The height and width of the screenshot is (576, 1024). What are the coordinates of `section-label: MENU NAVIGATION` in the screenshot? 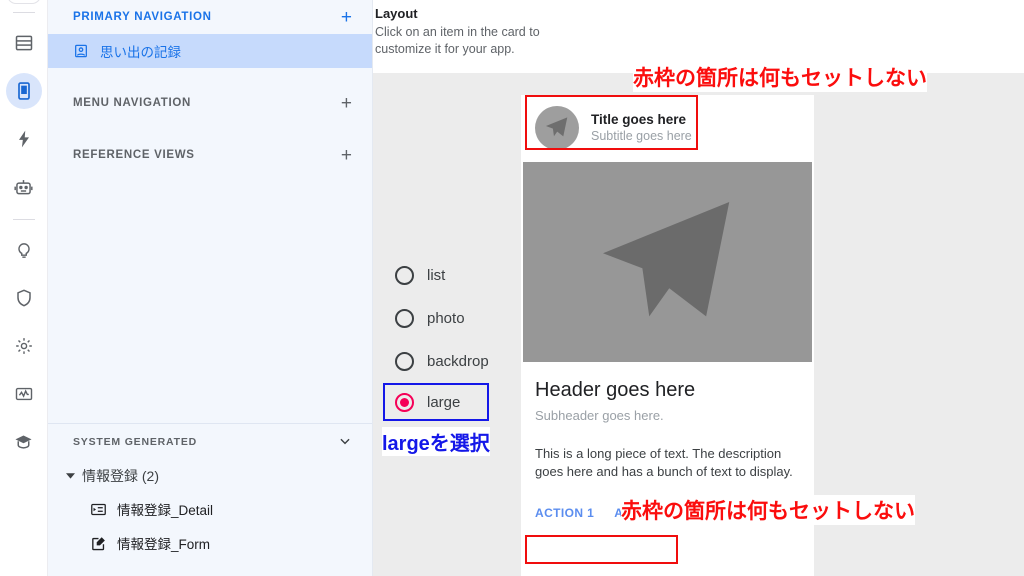 It's located at (132, 103).